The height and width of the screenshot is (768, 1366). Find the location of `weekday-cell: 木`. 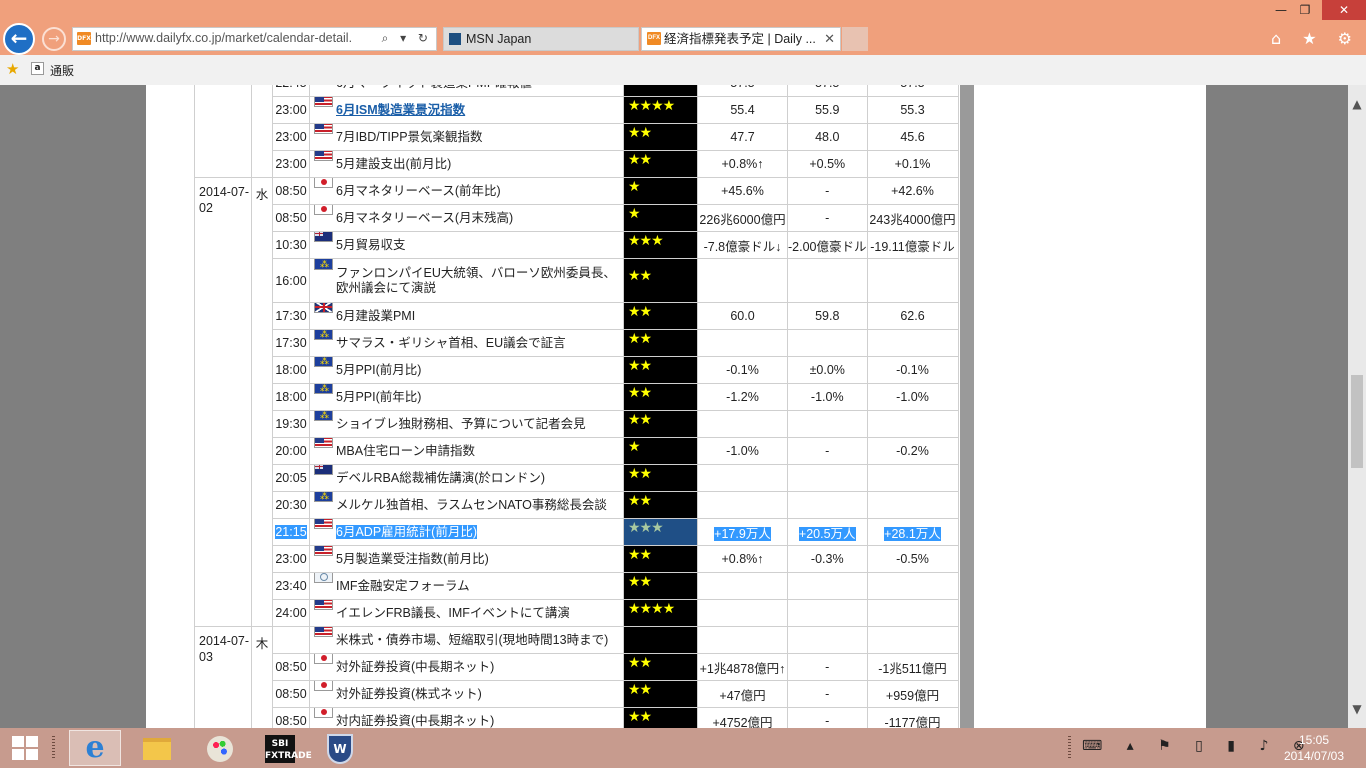

weekday-cell: 木 is located at coordinates (262, 677).